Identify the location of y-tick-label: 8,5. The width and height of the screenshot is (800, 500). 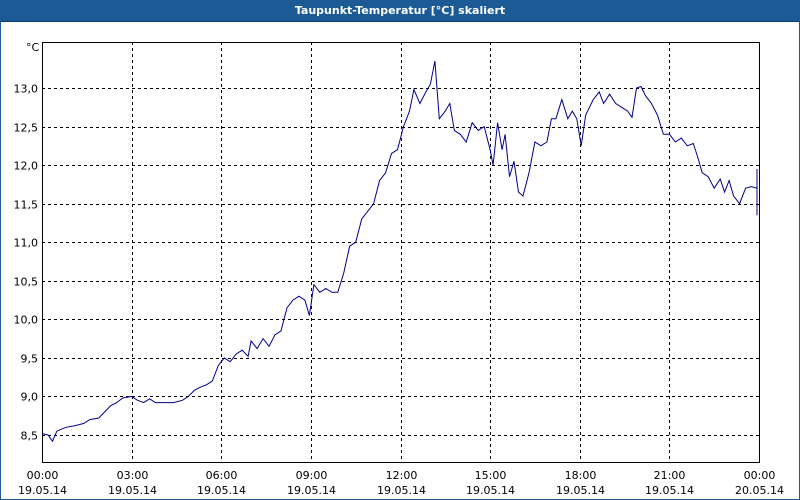
(30, 436).